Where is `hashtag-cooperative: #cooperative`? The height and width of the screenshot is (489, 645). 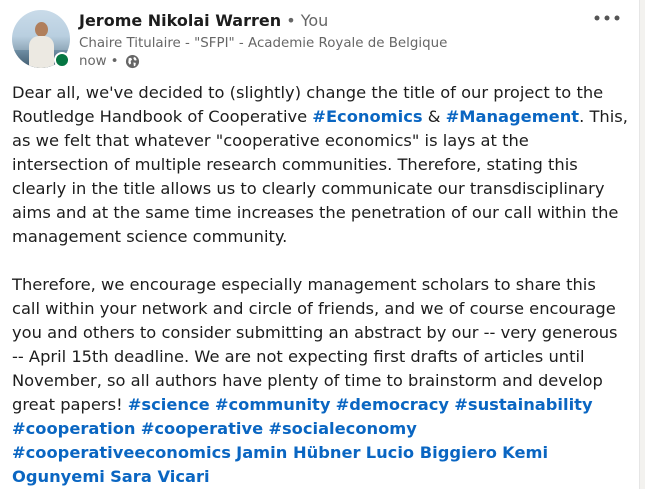
hashtag-cooperative: #cooperative is located at coordinates (202, 428).